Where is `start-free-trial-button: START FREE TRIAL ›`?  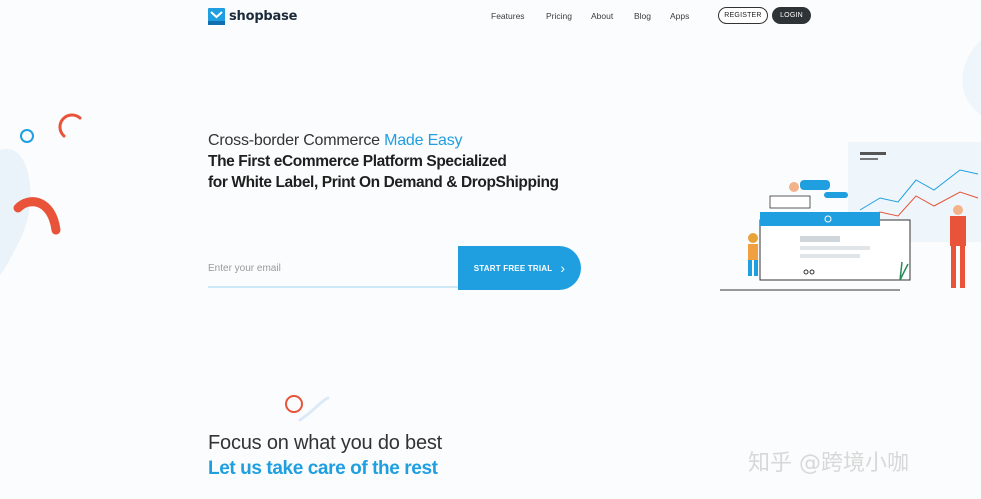
start-free-trial-button: START FREE TRIAL › is located at coordinates (519, 268).